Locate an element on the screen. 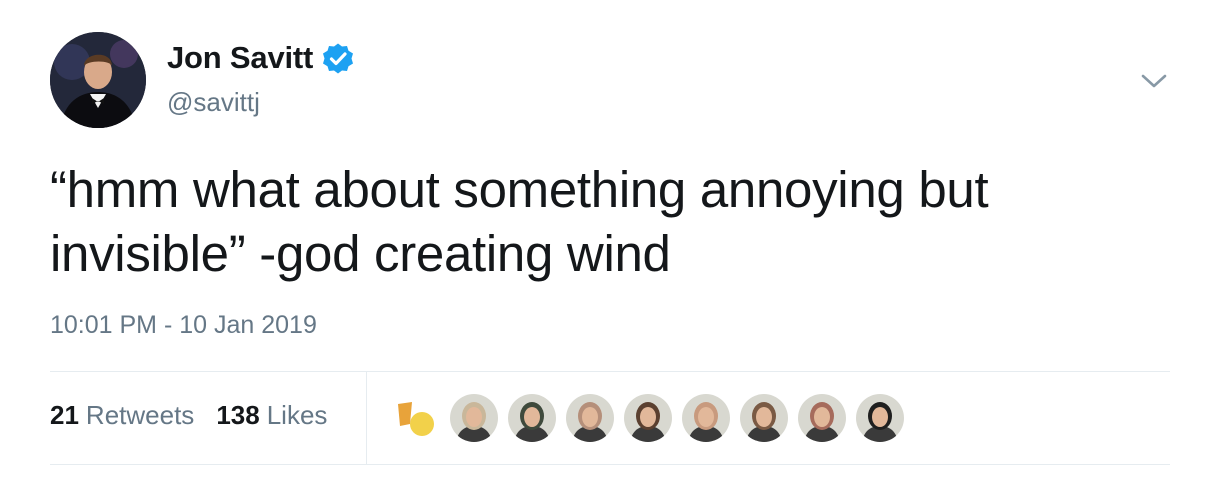 The width and height of the screenshot is (1226, 478). woman-outdoors-avatar is located at coordinates (474, 418).